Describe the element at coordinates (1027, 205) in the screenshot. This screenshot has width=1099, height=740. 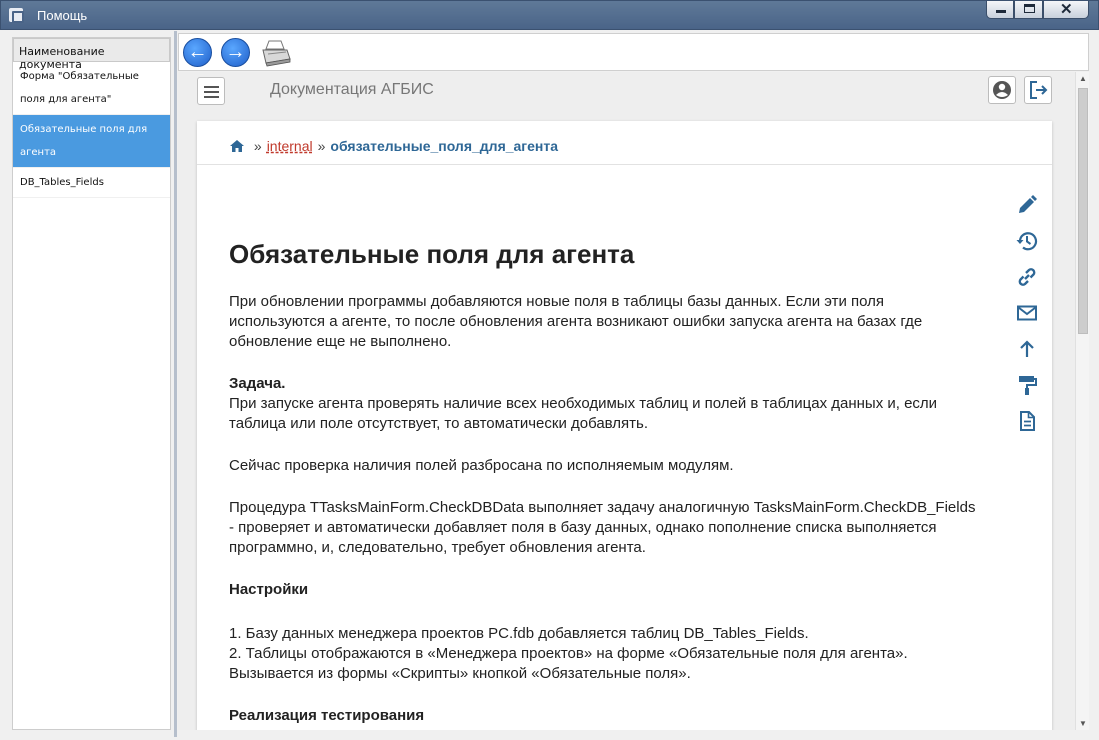
I see `edit-icon` at that location.